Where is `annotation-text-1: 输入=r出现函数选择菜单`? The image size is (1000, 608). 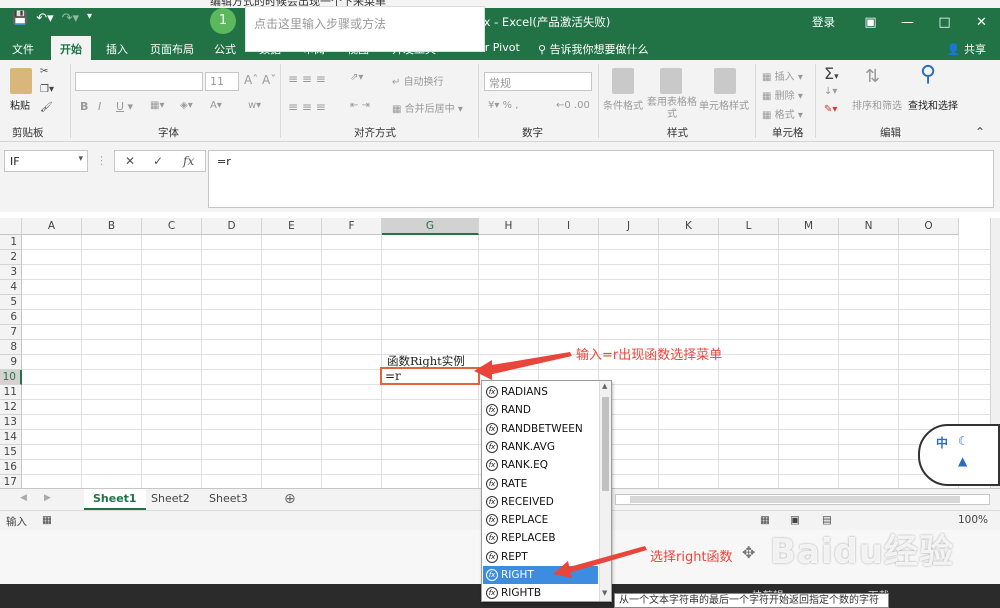 annotation-text-1: 输入=r出现函数选择菜单 is located at coordinates (649, 355).